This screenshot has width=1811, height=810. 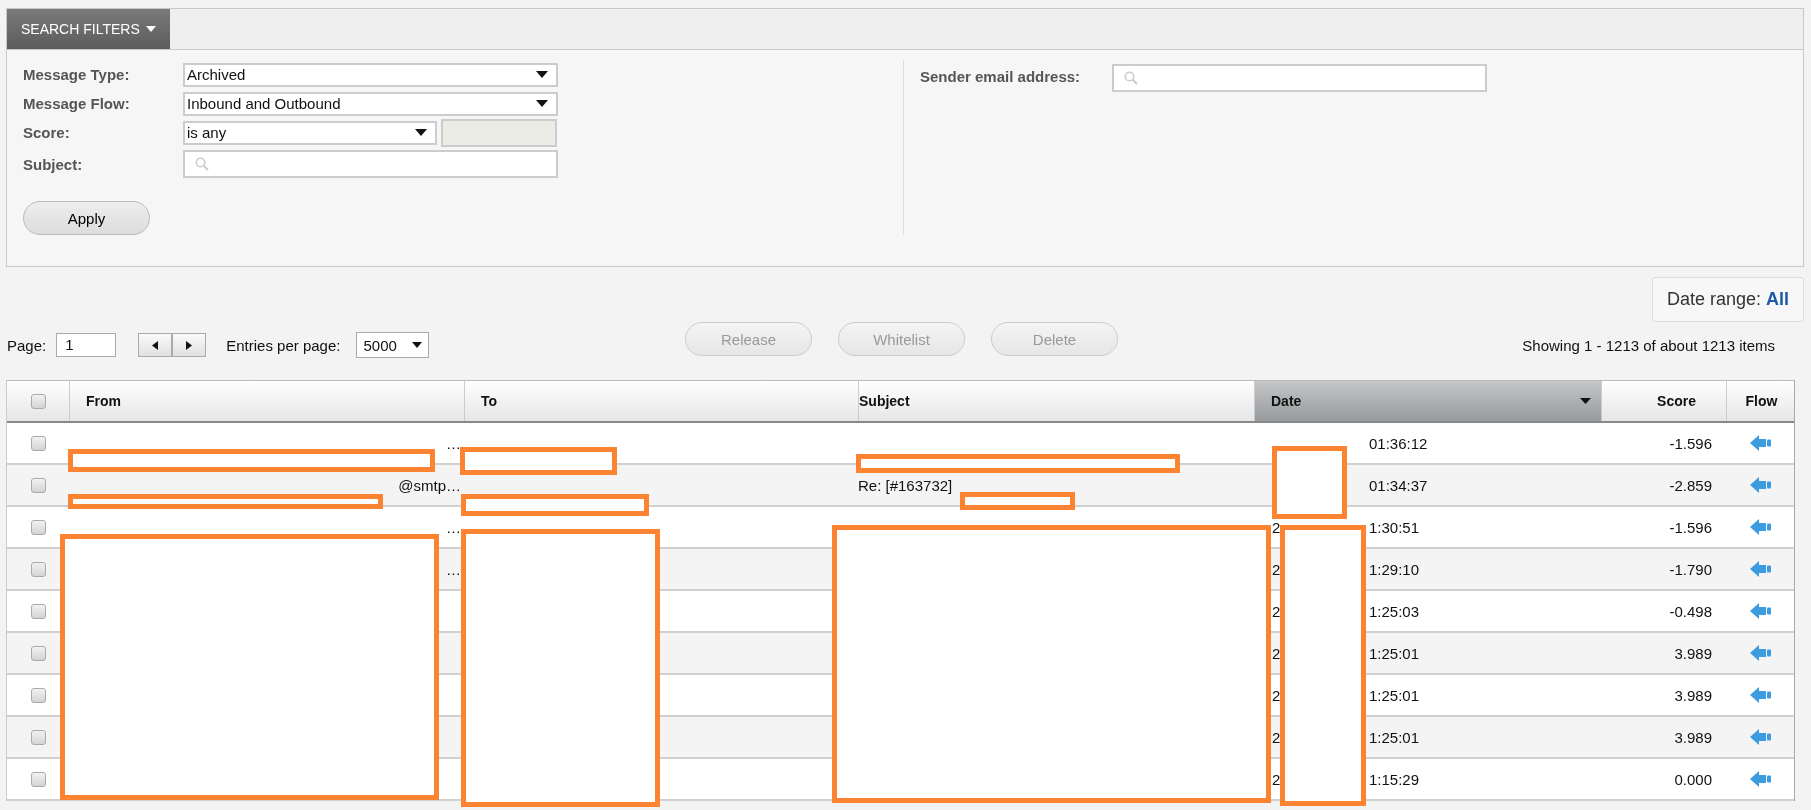 What do you see at coordinates (1394, 569) in the screenshot?
I see `time-text: 1:29:10` at bounding box center [1394, 569].